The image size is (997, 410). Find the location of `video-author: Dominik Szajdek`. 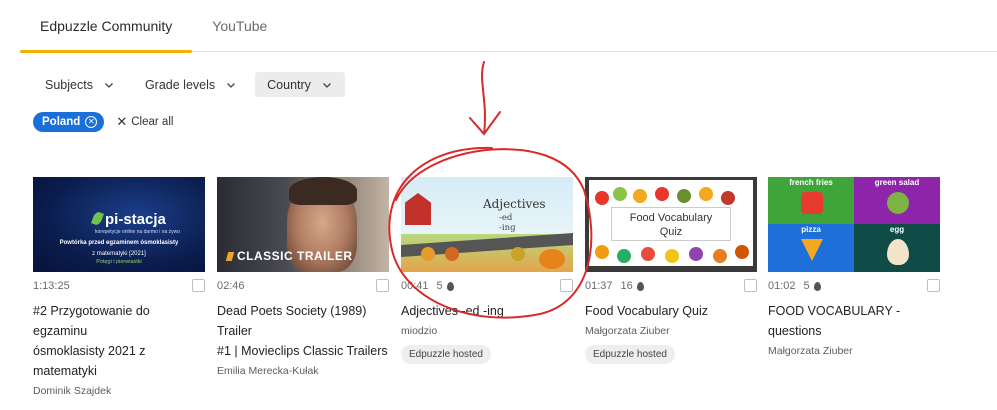

video-author: Dominik Szajdek is located at coordinates (119, 391).